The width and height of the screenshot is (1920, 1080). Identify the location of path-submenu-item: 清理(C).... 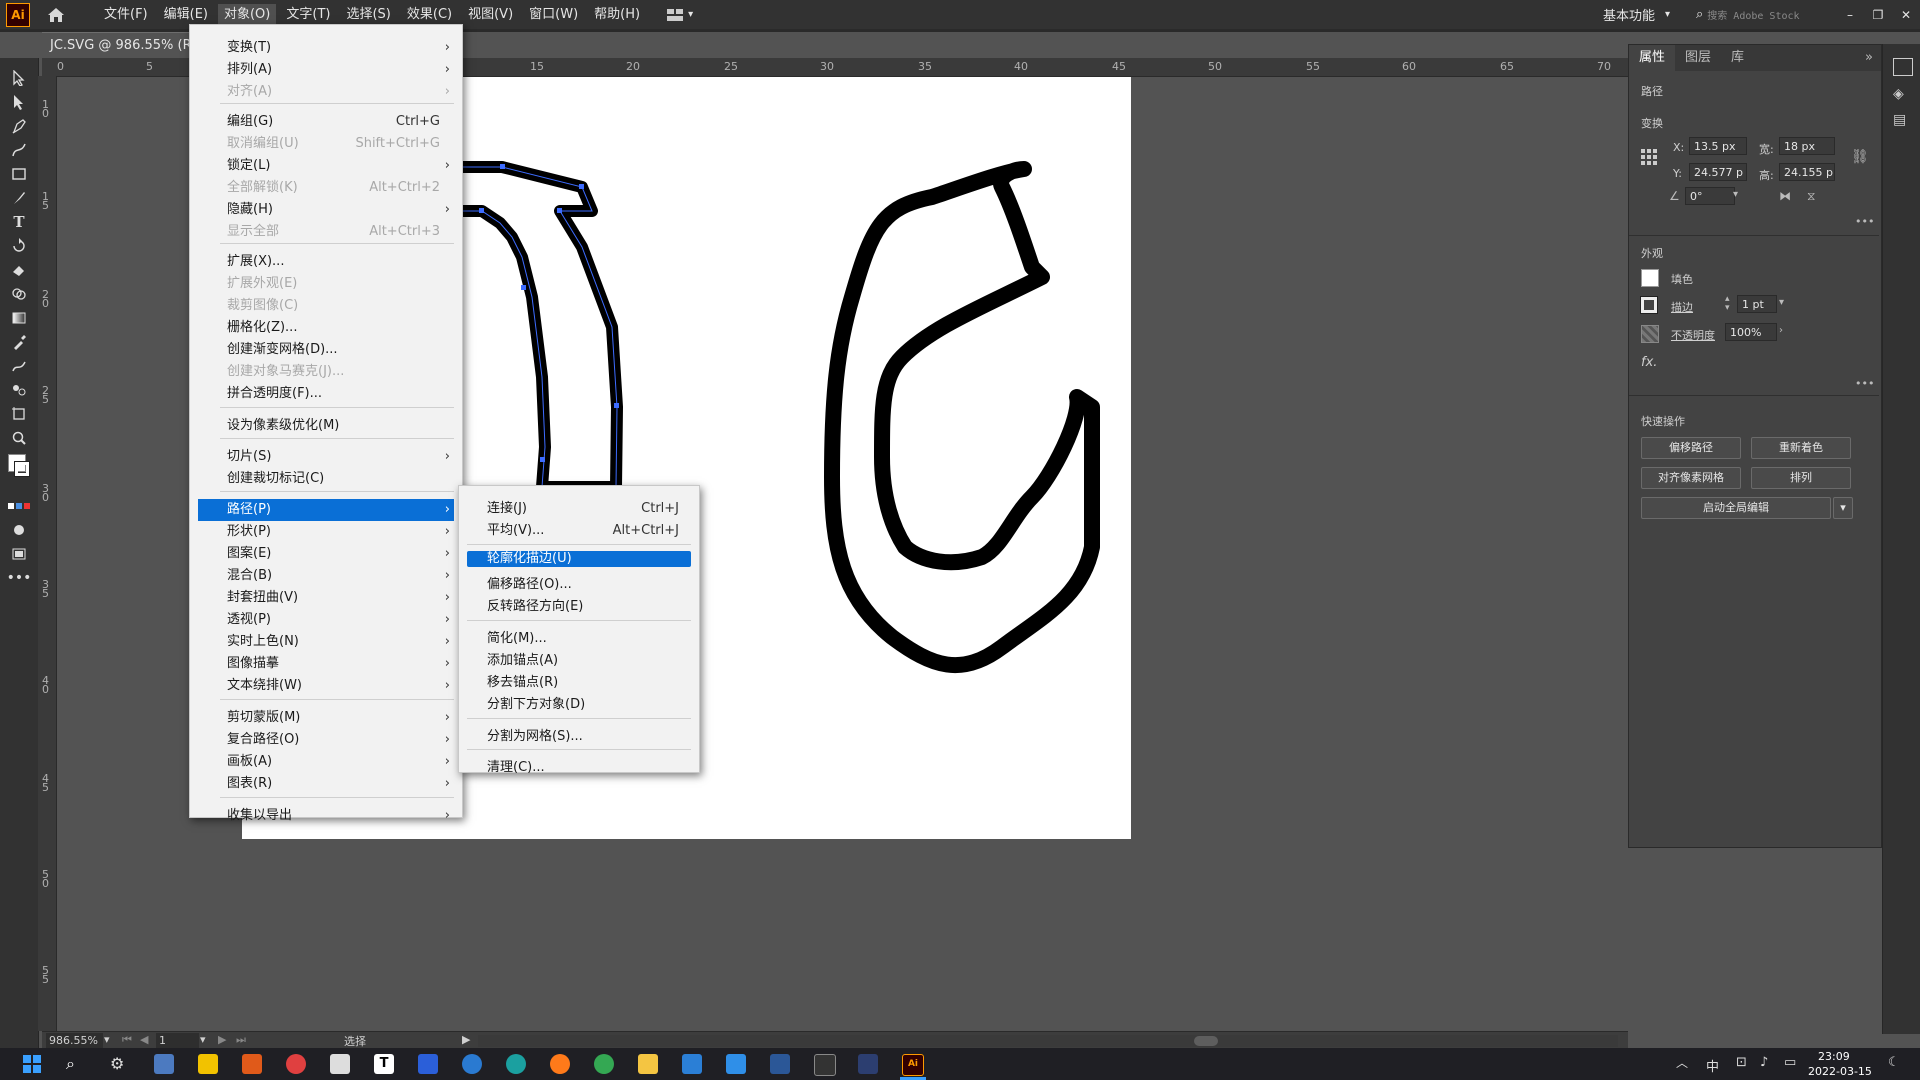
(579, 768).